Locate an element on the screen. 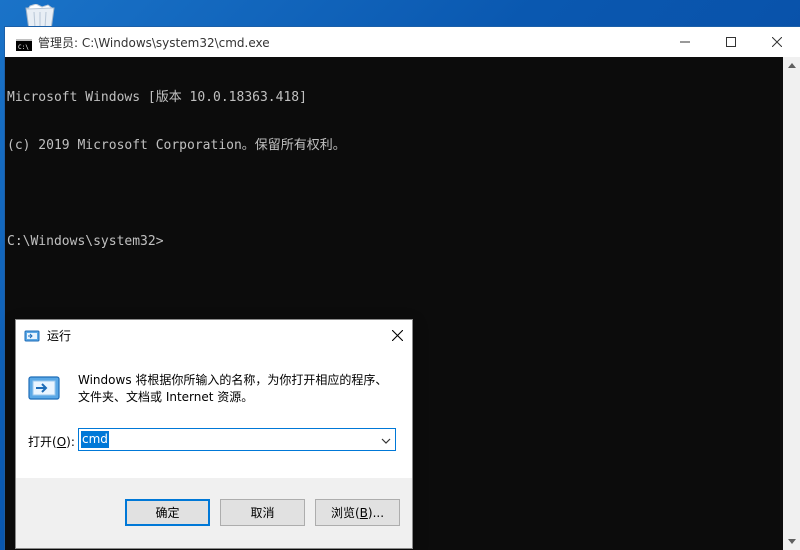 The width and height of the screenshot is (800, 550). console-line: Microsoft Windows [版本 10.0.18363.418] is located at coordinates (157, 97).